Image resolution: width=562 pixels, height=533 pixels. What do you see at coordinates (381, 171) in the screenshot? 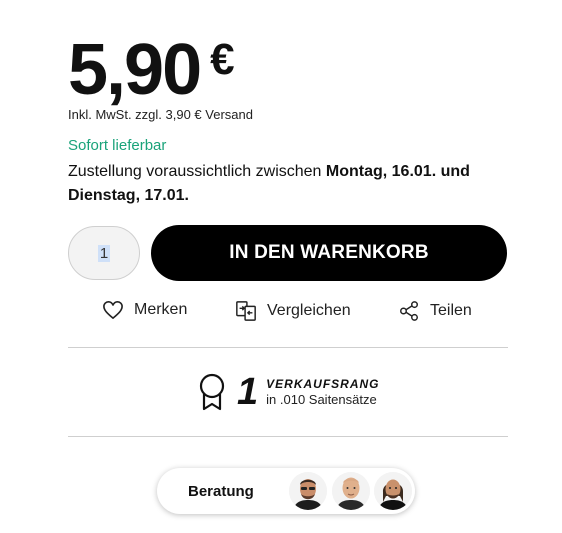
I see `delivery-date-from: Montag, 16.01.` at bounding box center [381, 171].